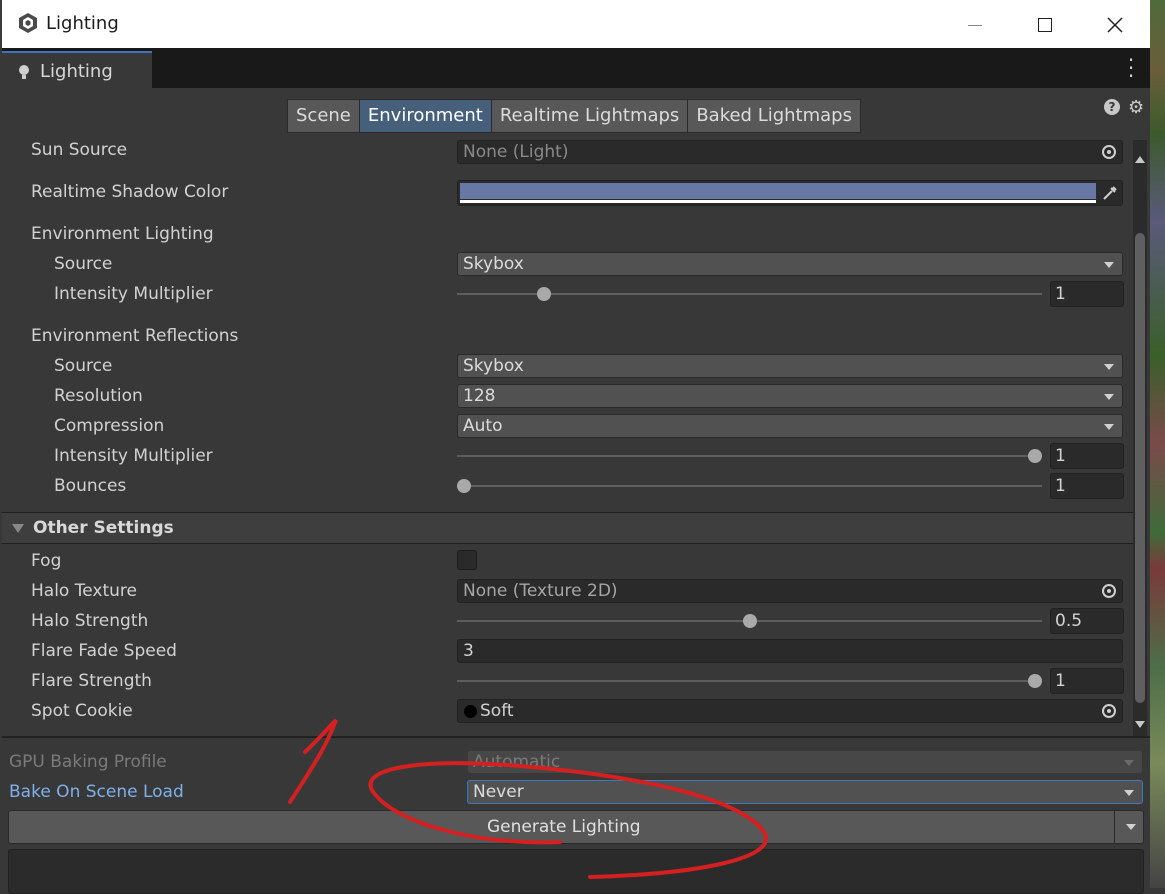  I want to click on gpu-baking-profile-dropdown: Automatic, so click(805, 762).